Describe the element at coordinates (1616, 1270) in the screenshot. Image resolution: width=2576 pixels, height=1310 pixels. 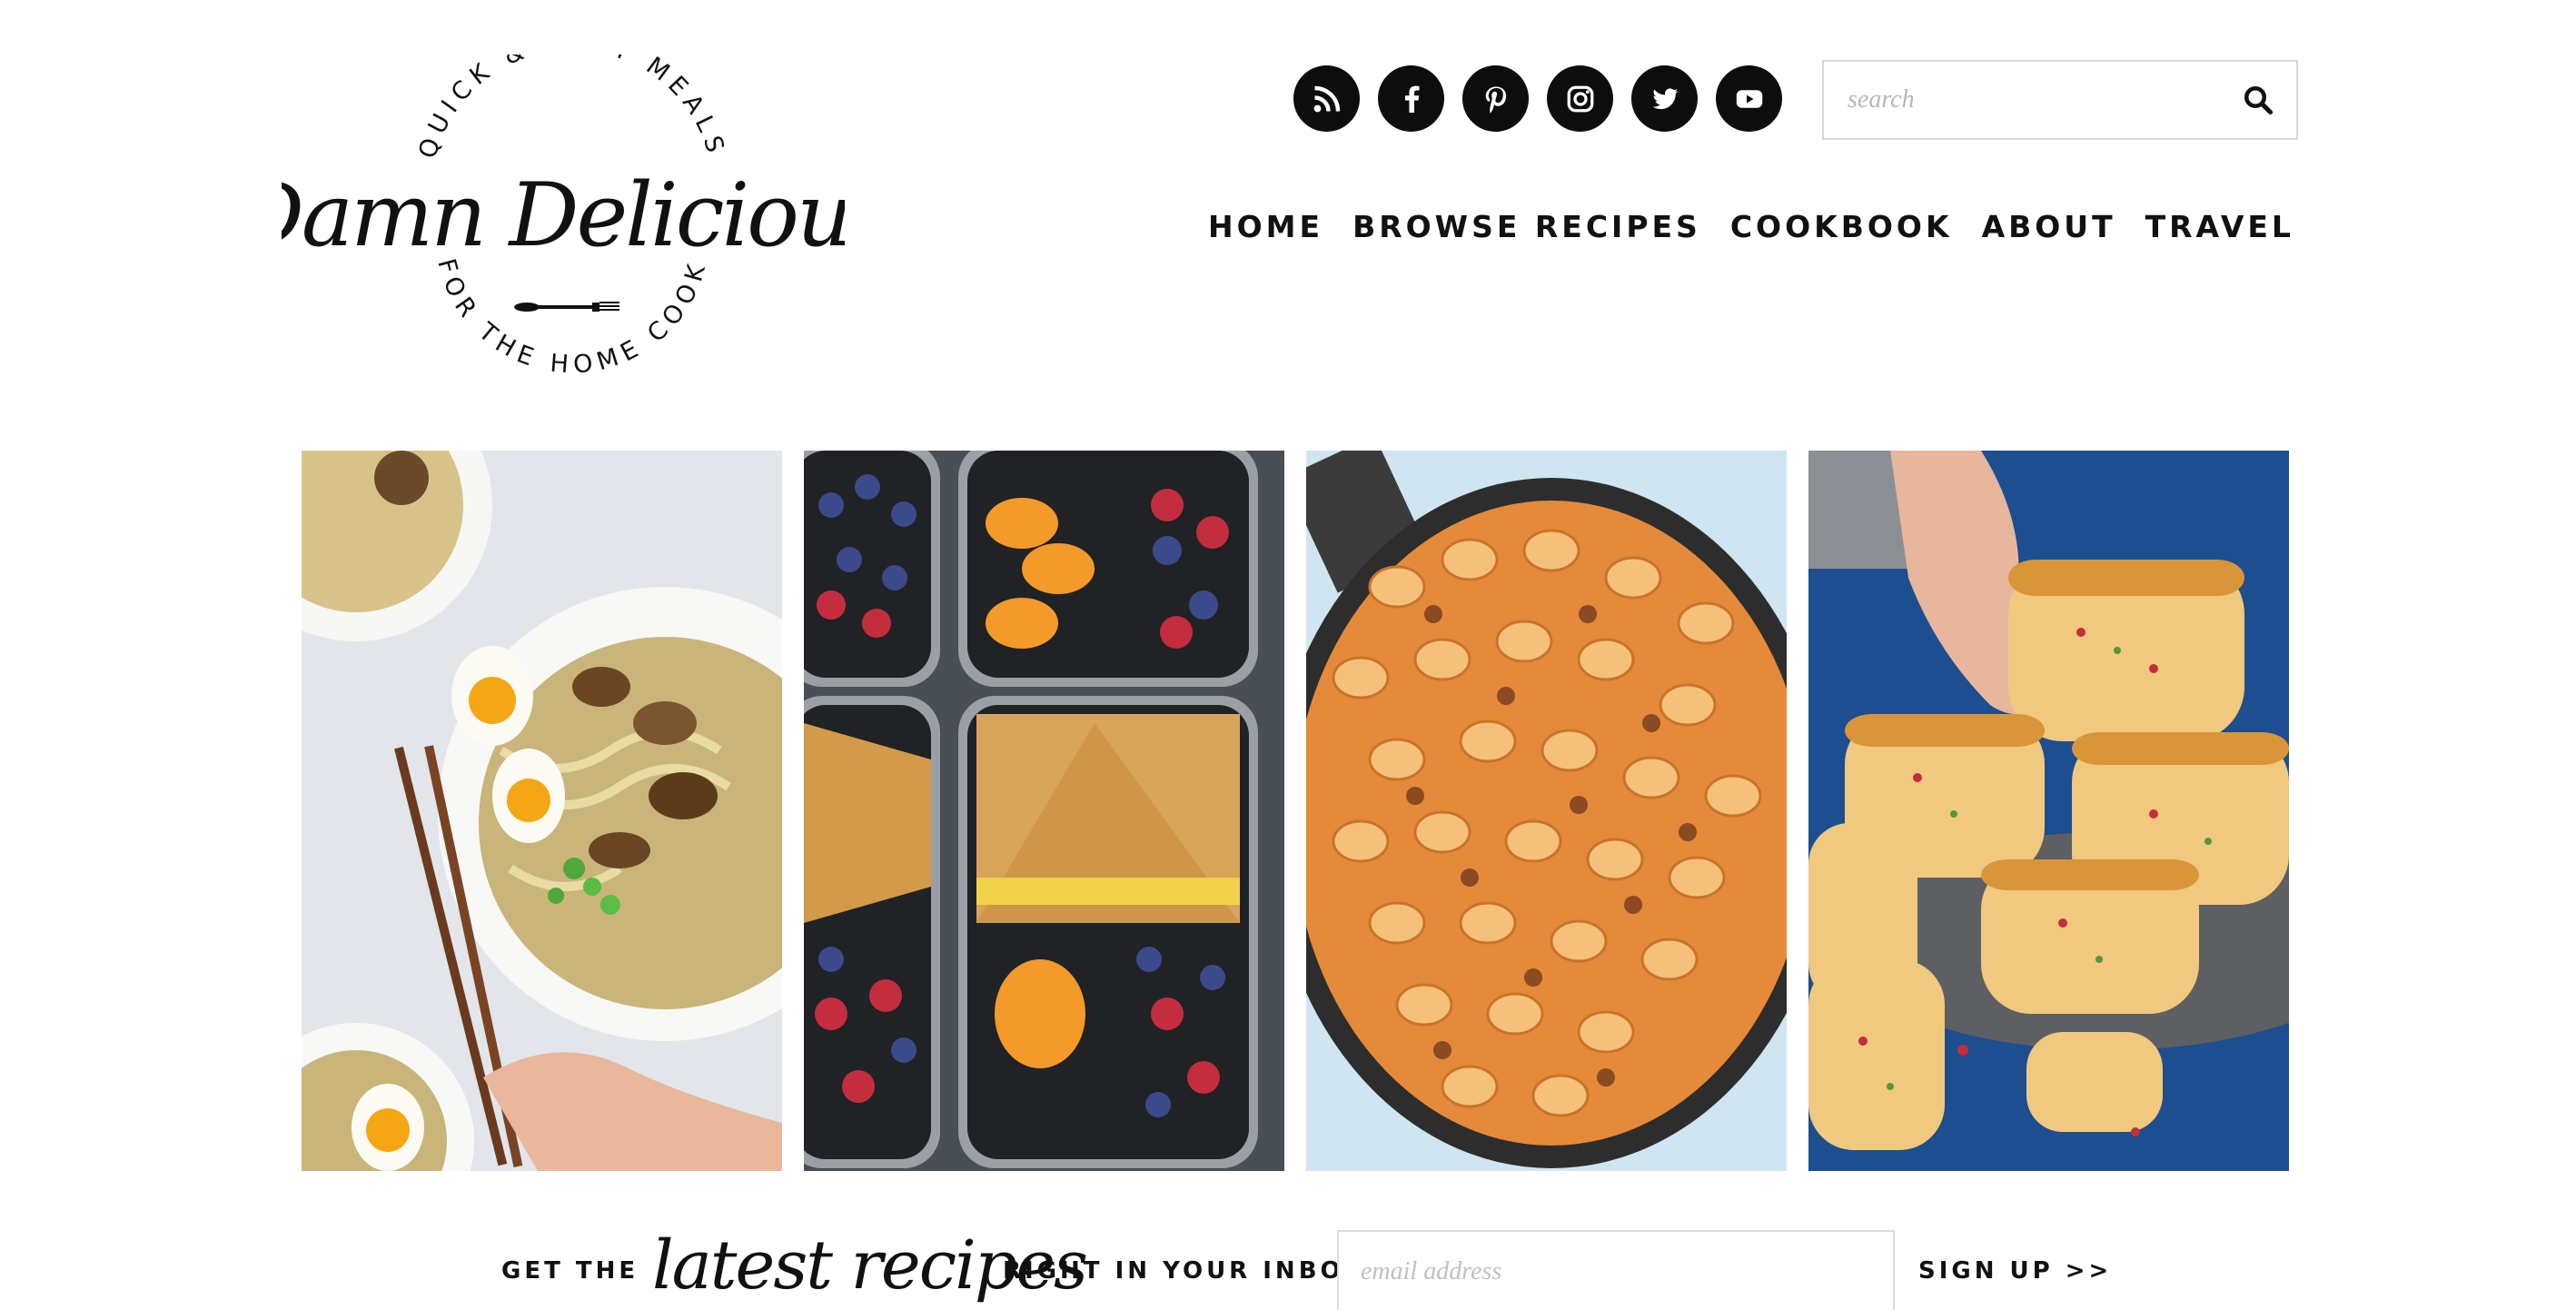
I see `email-field` at that location.